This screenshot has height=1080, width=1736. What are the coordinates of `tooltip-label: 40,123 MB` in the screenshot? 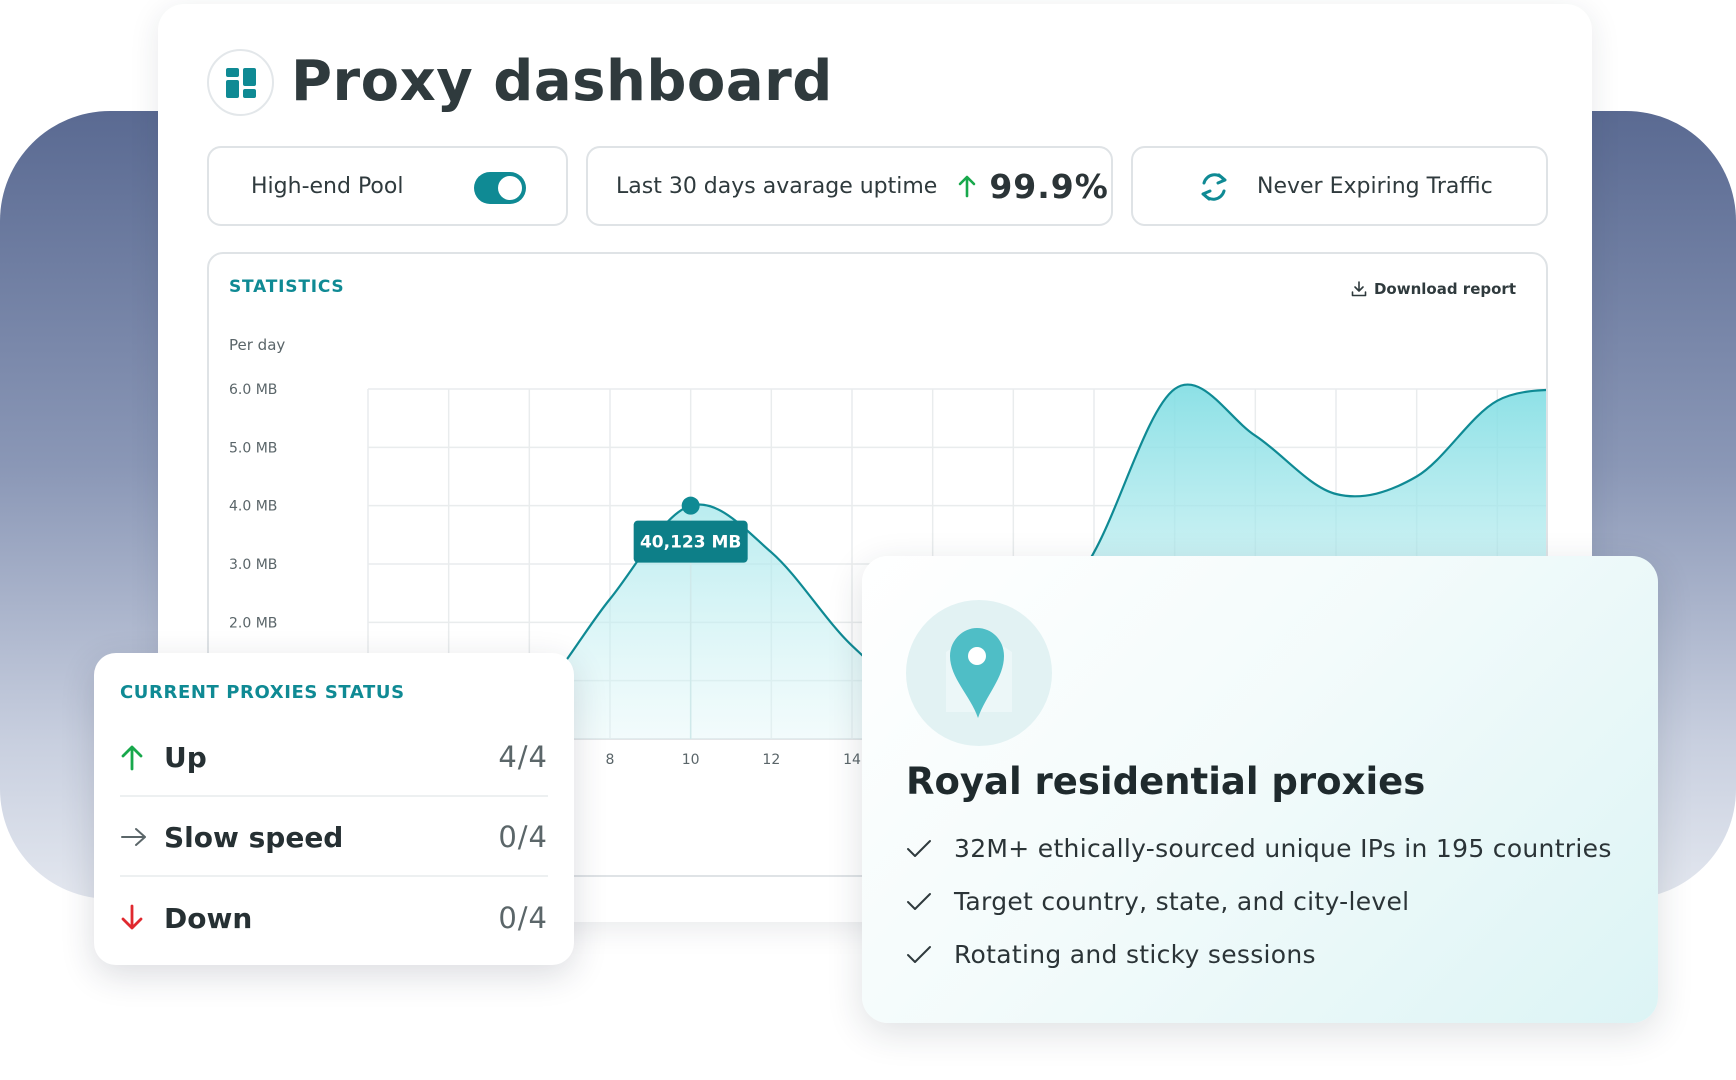 It's located at (690, 543).